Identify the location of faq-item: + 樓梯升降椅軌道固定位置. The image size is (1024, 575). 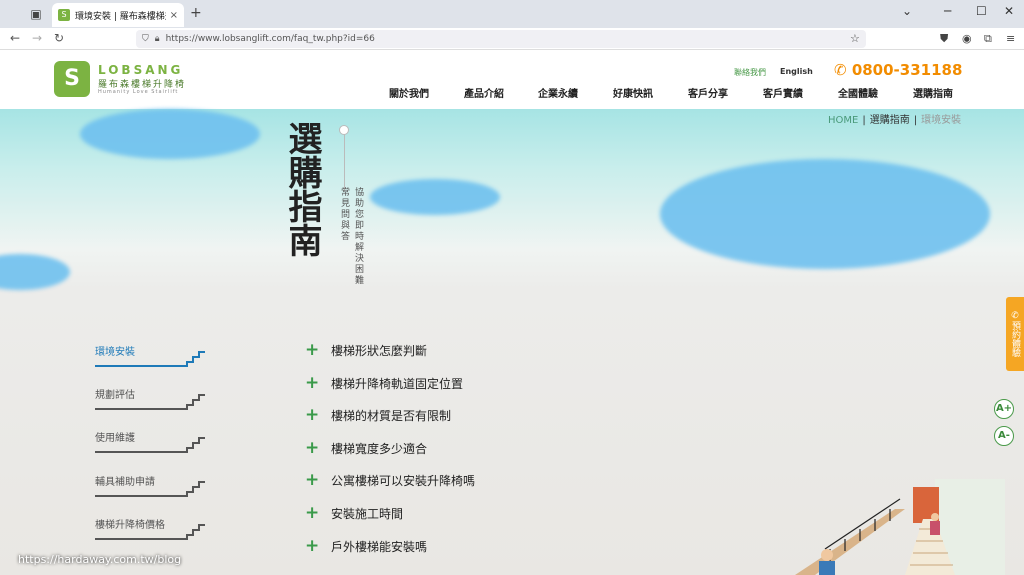
(384, 383).